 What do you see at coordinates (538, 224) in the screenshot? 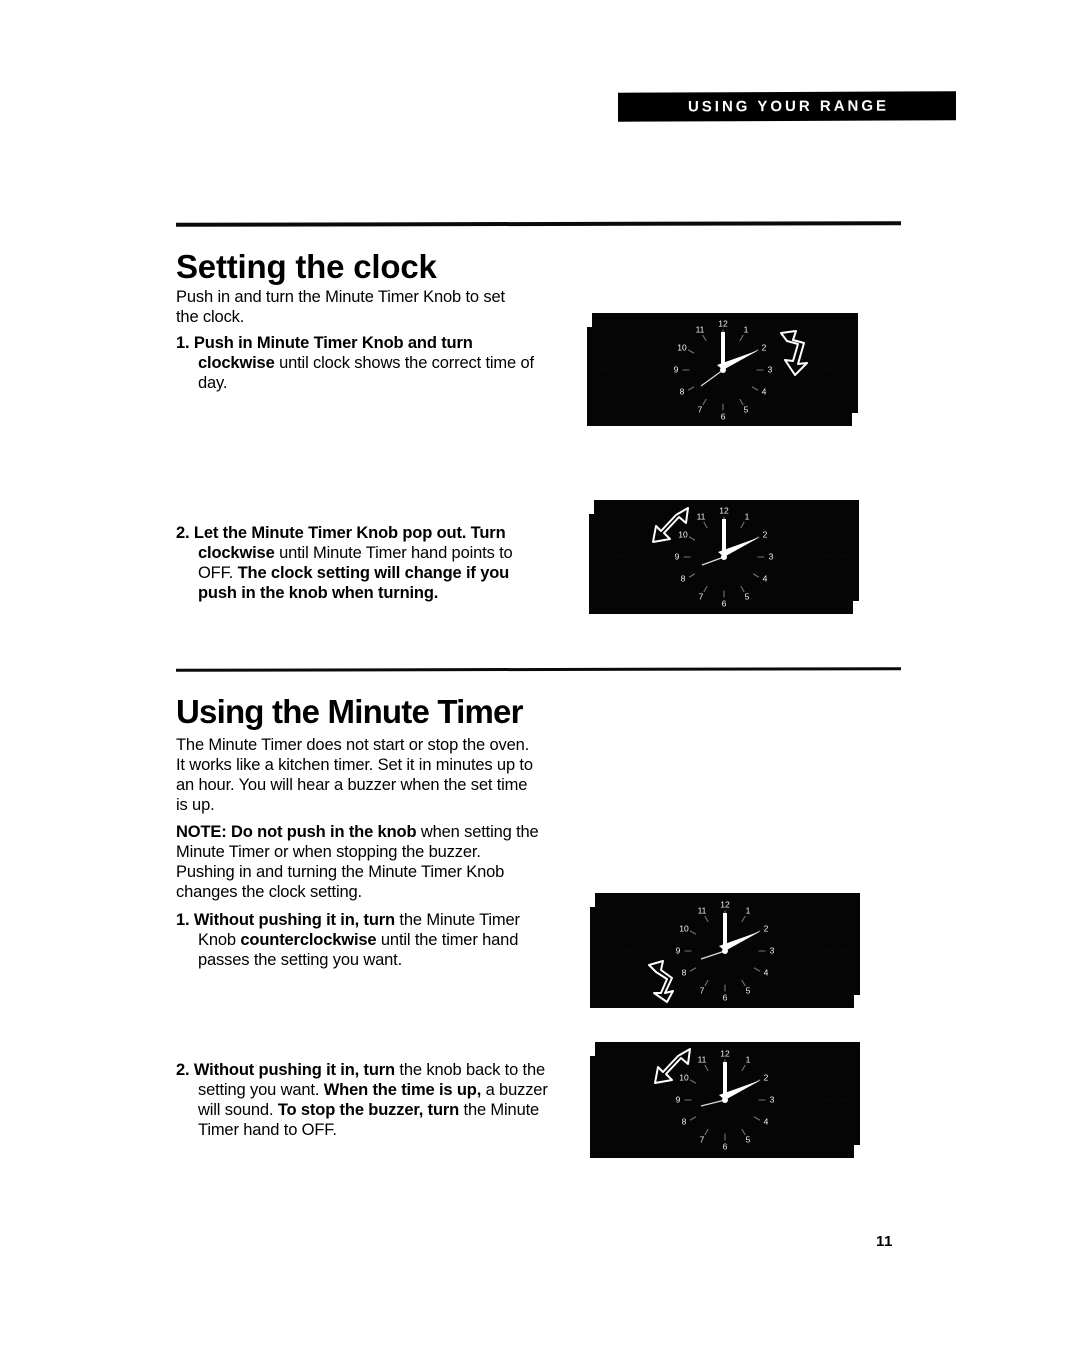
I see `section-rule-setting-the-clock` at bounding box center [538, 224].